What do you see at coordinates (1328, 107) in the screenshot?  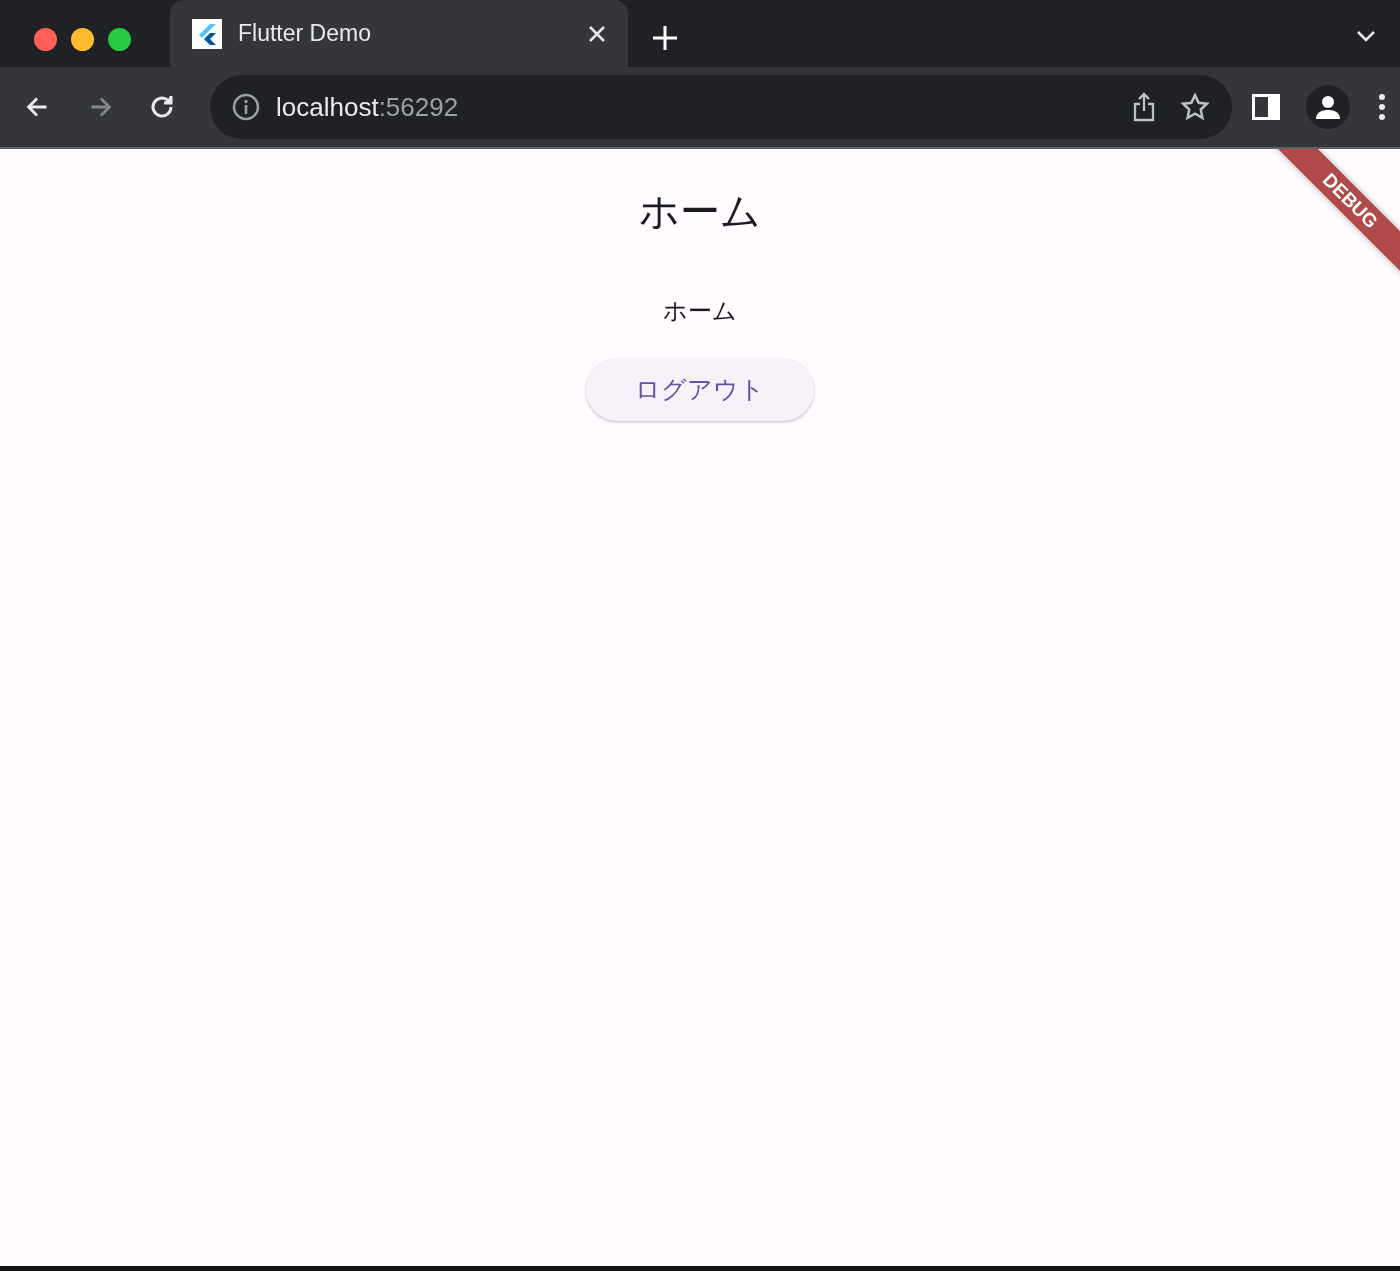 I see `profile-avatar-icon` at bounding box center [1328, 107].